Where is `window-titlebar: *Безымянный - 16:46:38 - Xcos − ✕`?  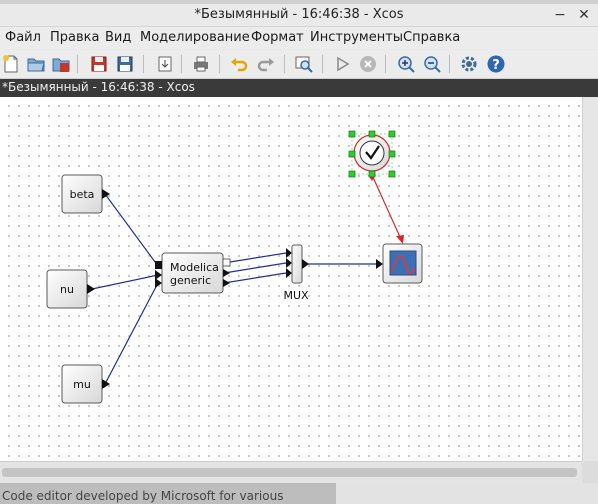 window-titlebar: *Безымянный - 16:46:38 - Xcos − ✕ is located at coordinates (299, 15).